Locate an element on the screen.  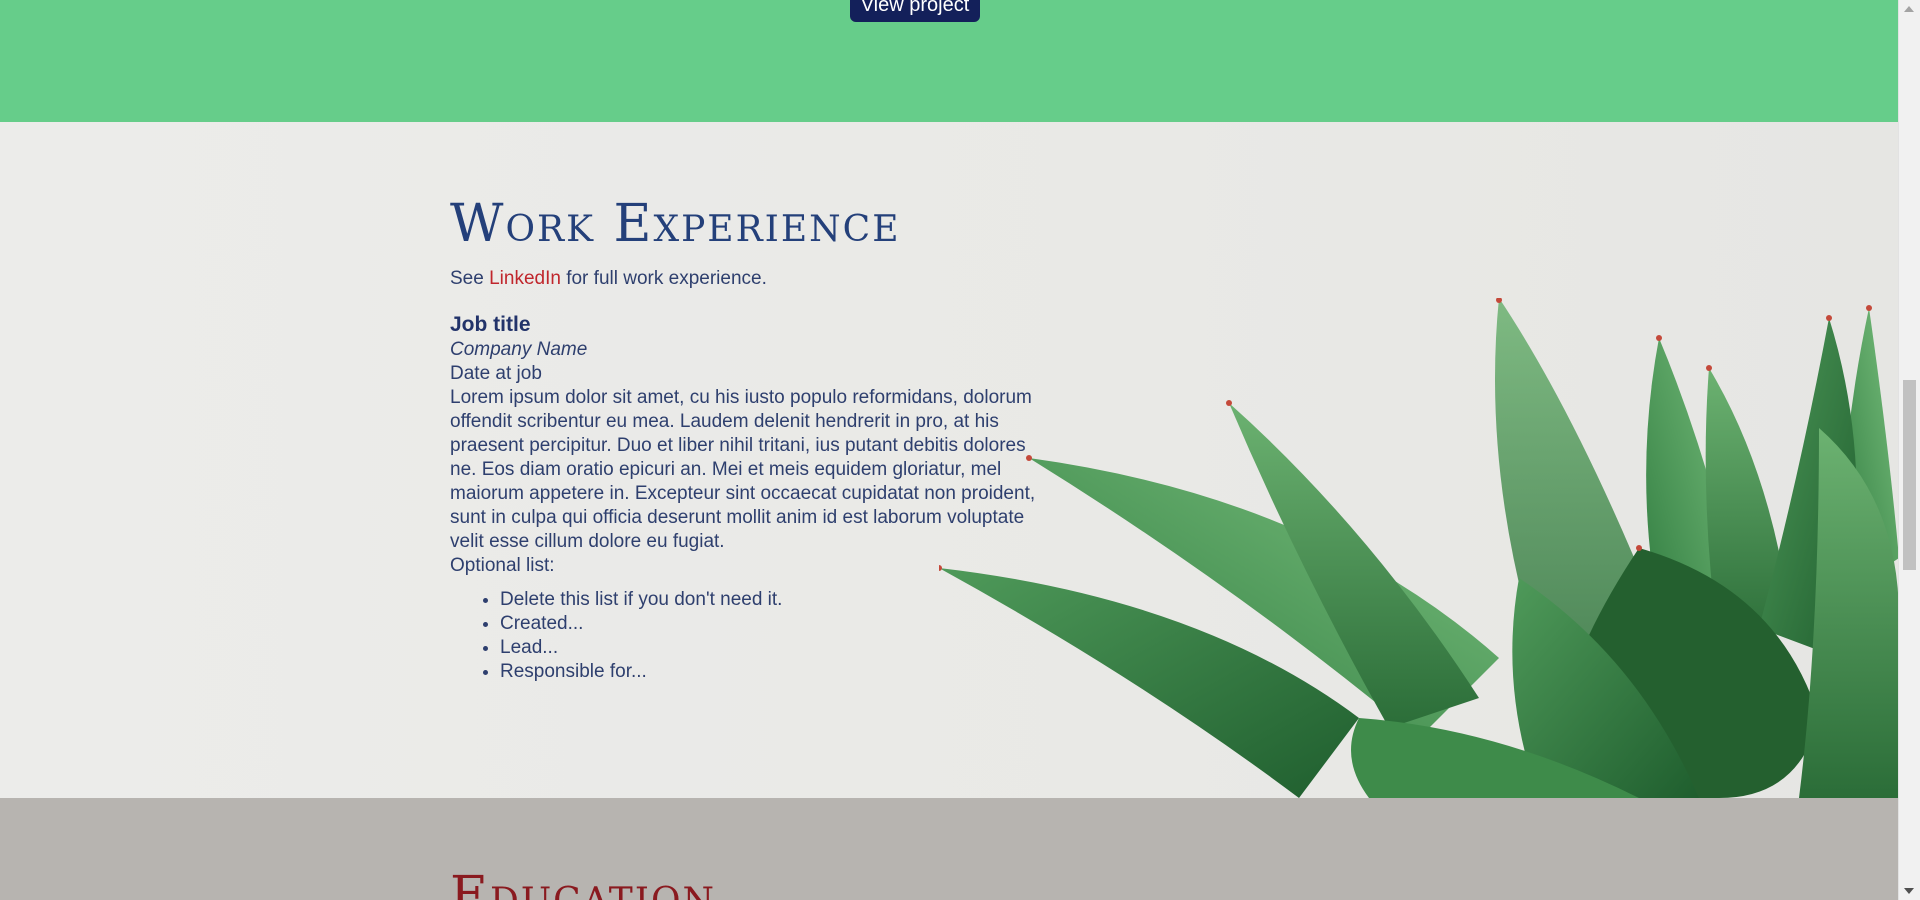
company-name: Company Name is located at coordinates (519, 349).